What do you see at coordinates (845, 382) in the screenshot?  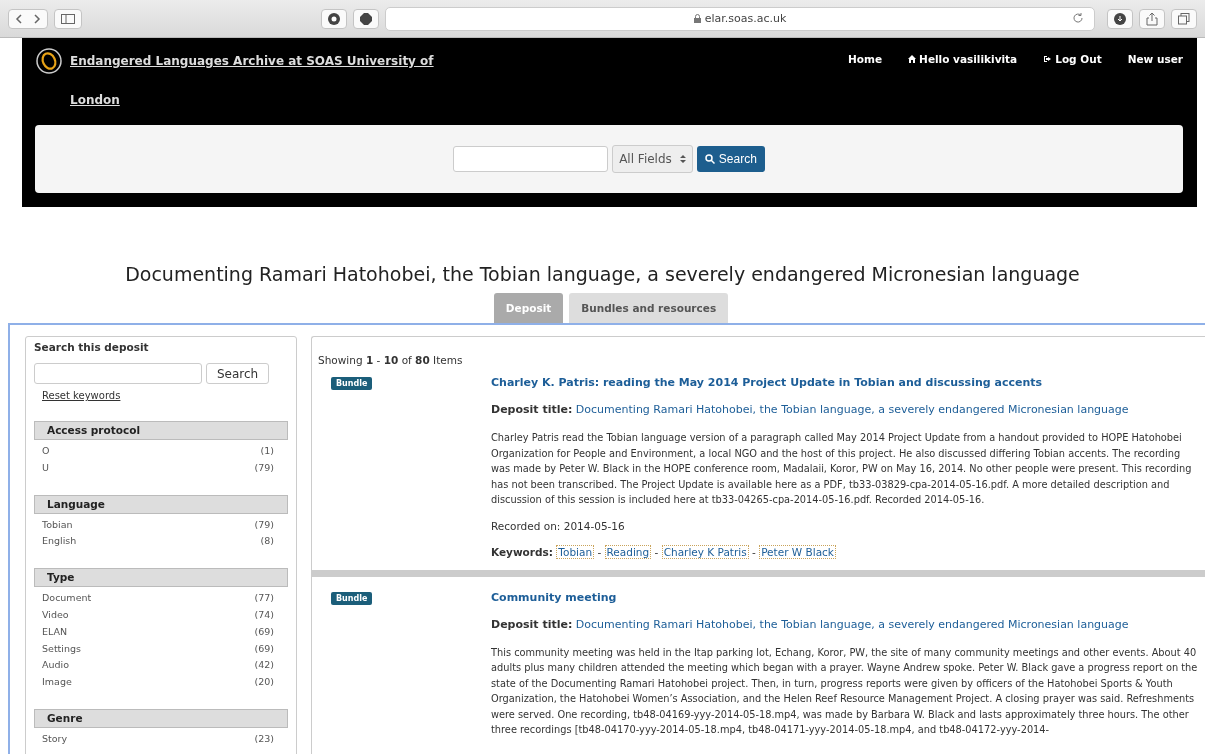 I see `result-title-link: Charley K. Patris: reading the May 2014 Project Update in Tobian and discussing accents` at bounding box center [845, 382].